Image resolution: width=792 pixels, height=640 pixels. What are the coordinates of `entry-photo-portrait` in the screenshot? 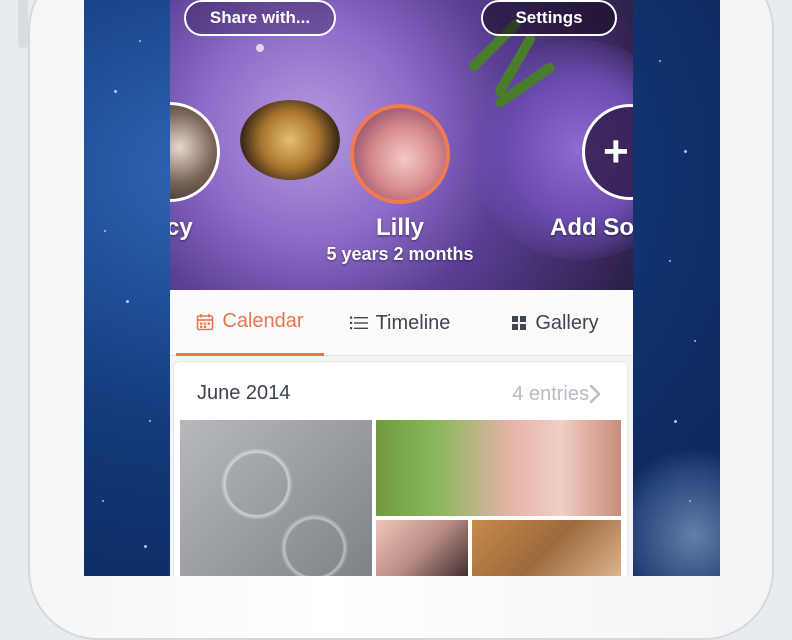 It's located at (498, 468).